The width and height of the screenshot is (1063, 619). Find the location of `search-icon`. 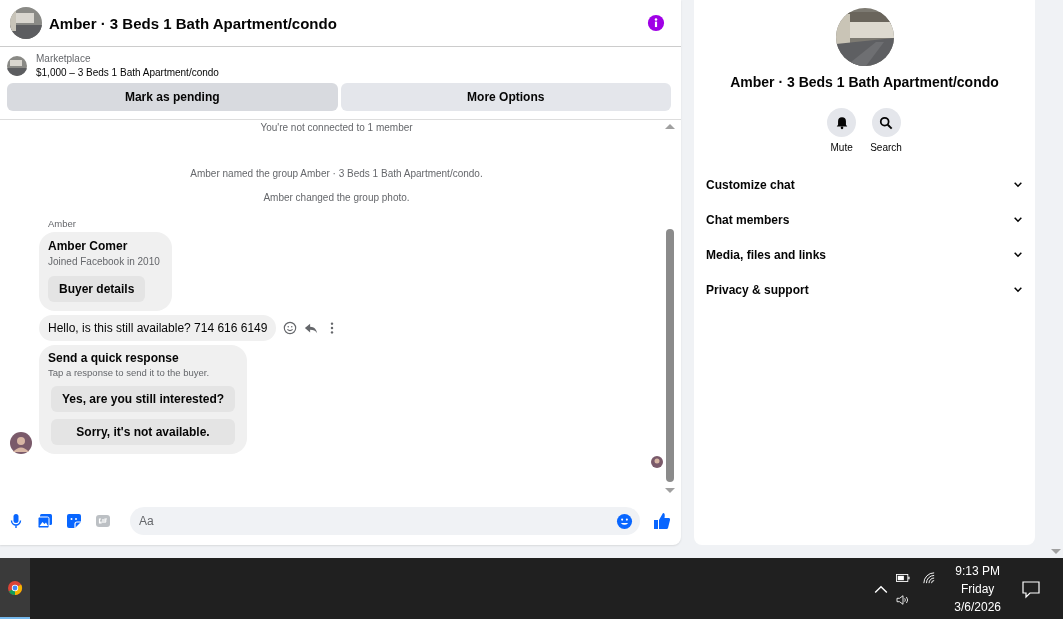

search-icon is located at coordinates (886, 122).